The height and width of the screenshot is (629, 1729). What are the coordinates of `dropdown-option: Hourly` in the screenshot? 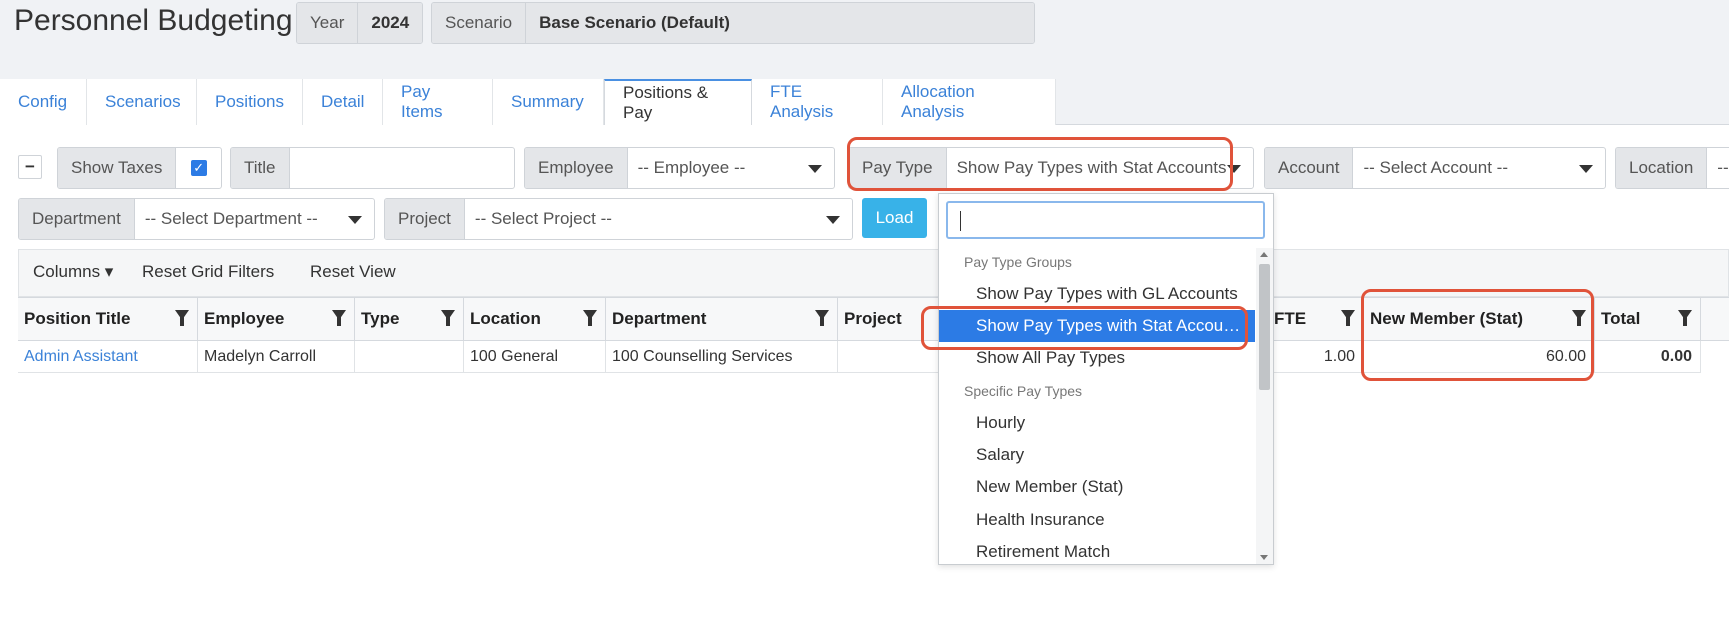 It's located at (1097, 423).